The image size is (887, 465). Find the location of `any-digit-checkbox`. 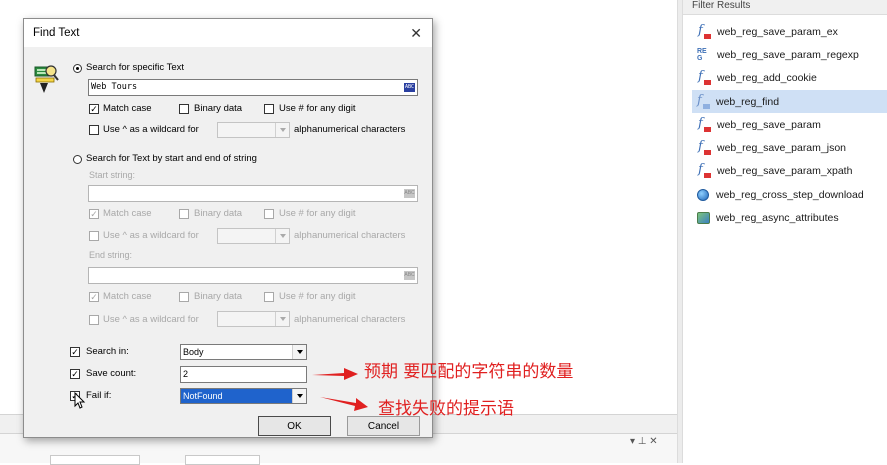

any-digit-checkbox is located at coordinates (269, 109).